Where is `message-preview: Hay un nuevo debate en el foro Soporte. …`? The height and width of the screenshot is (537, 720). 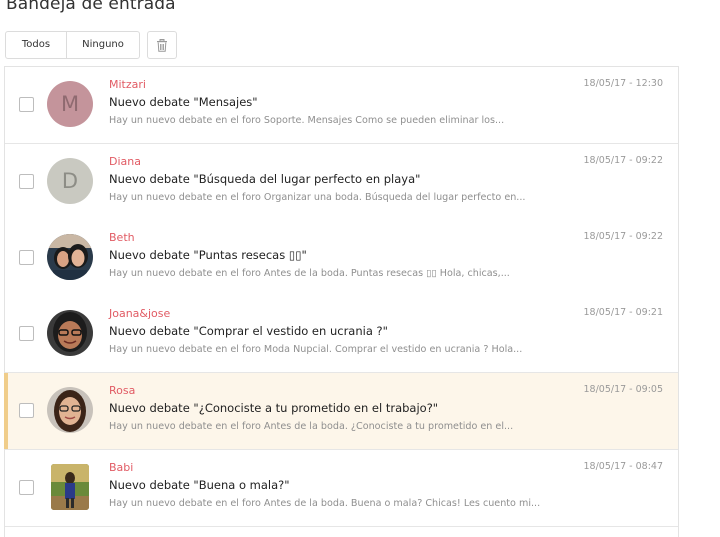 message-preview: Hay un nuevo debate en el foro Soporte. … is located at coordinates (307, 120).